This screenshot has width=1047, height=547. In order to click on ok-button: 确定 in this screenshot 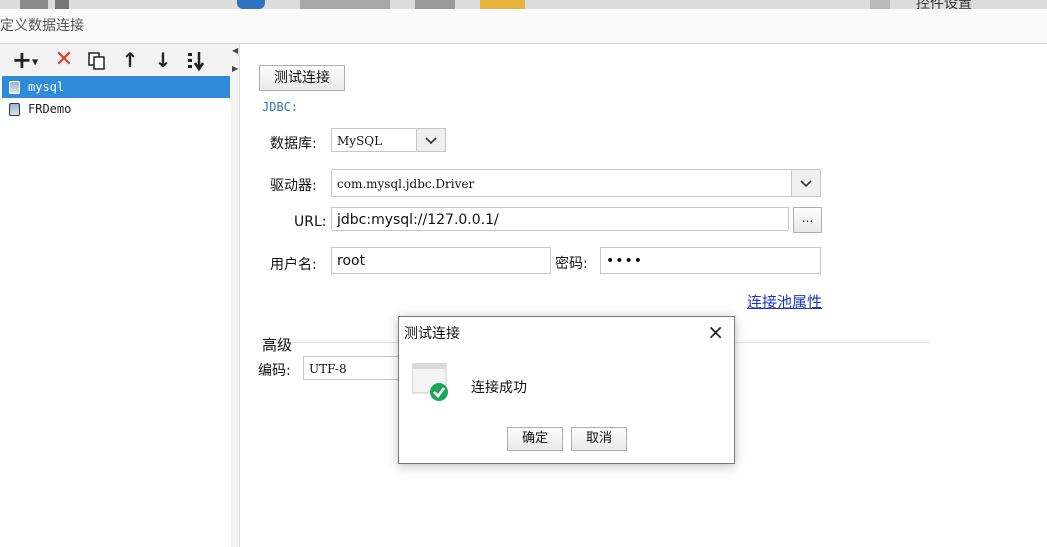, I will do `click(535, 439)`.